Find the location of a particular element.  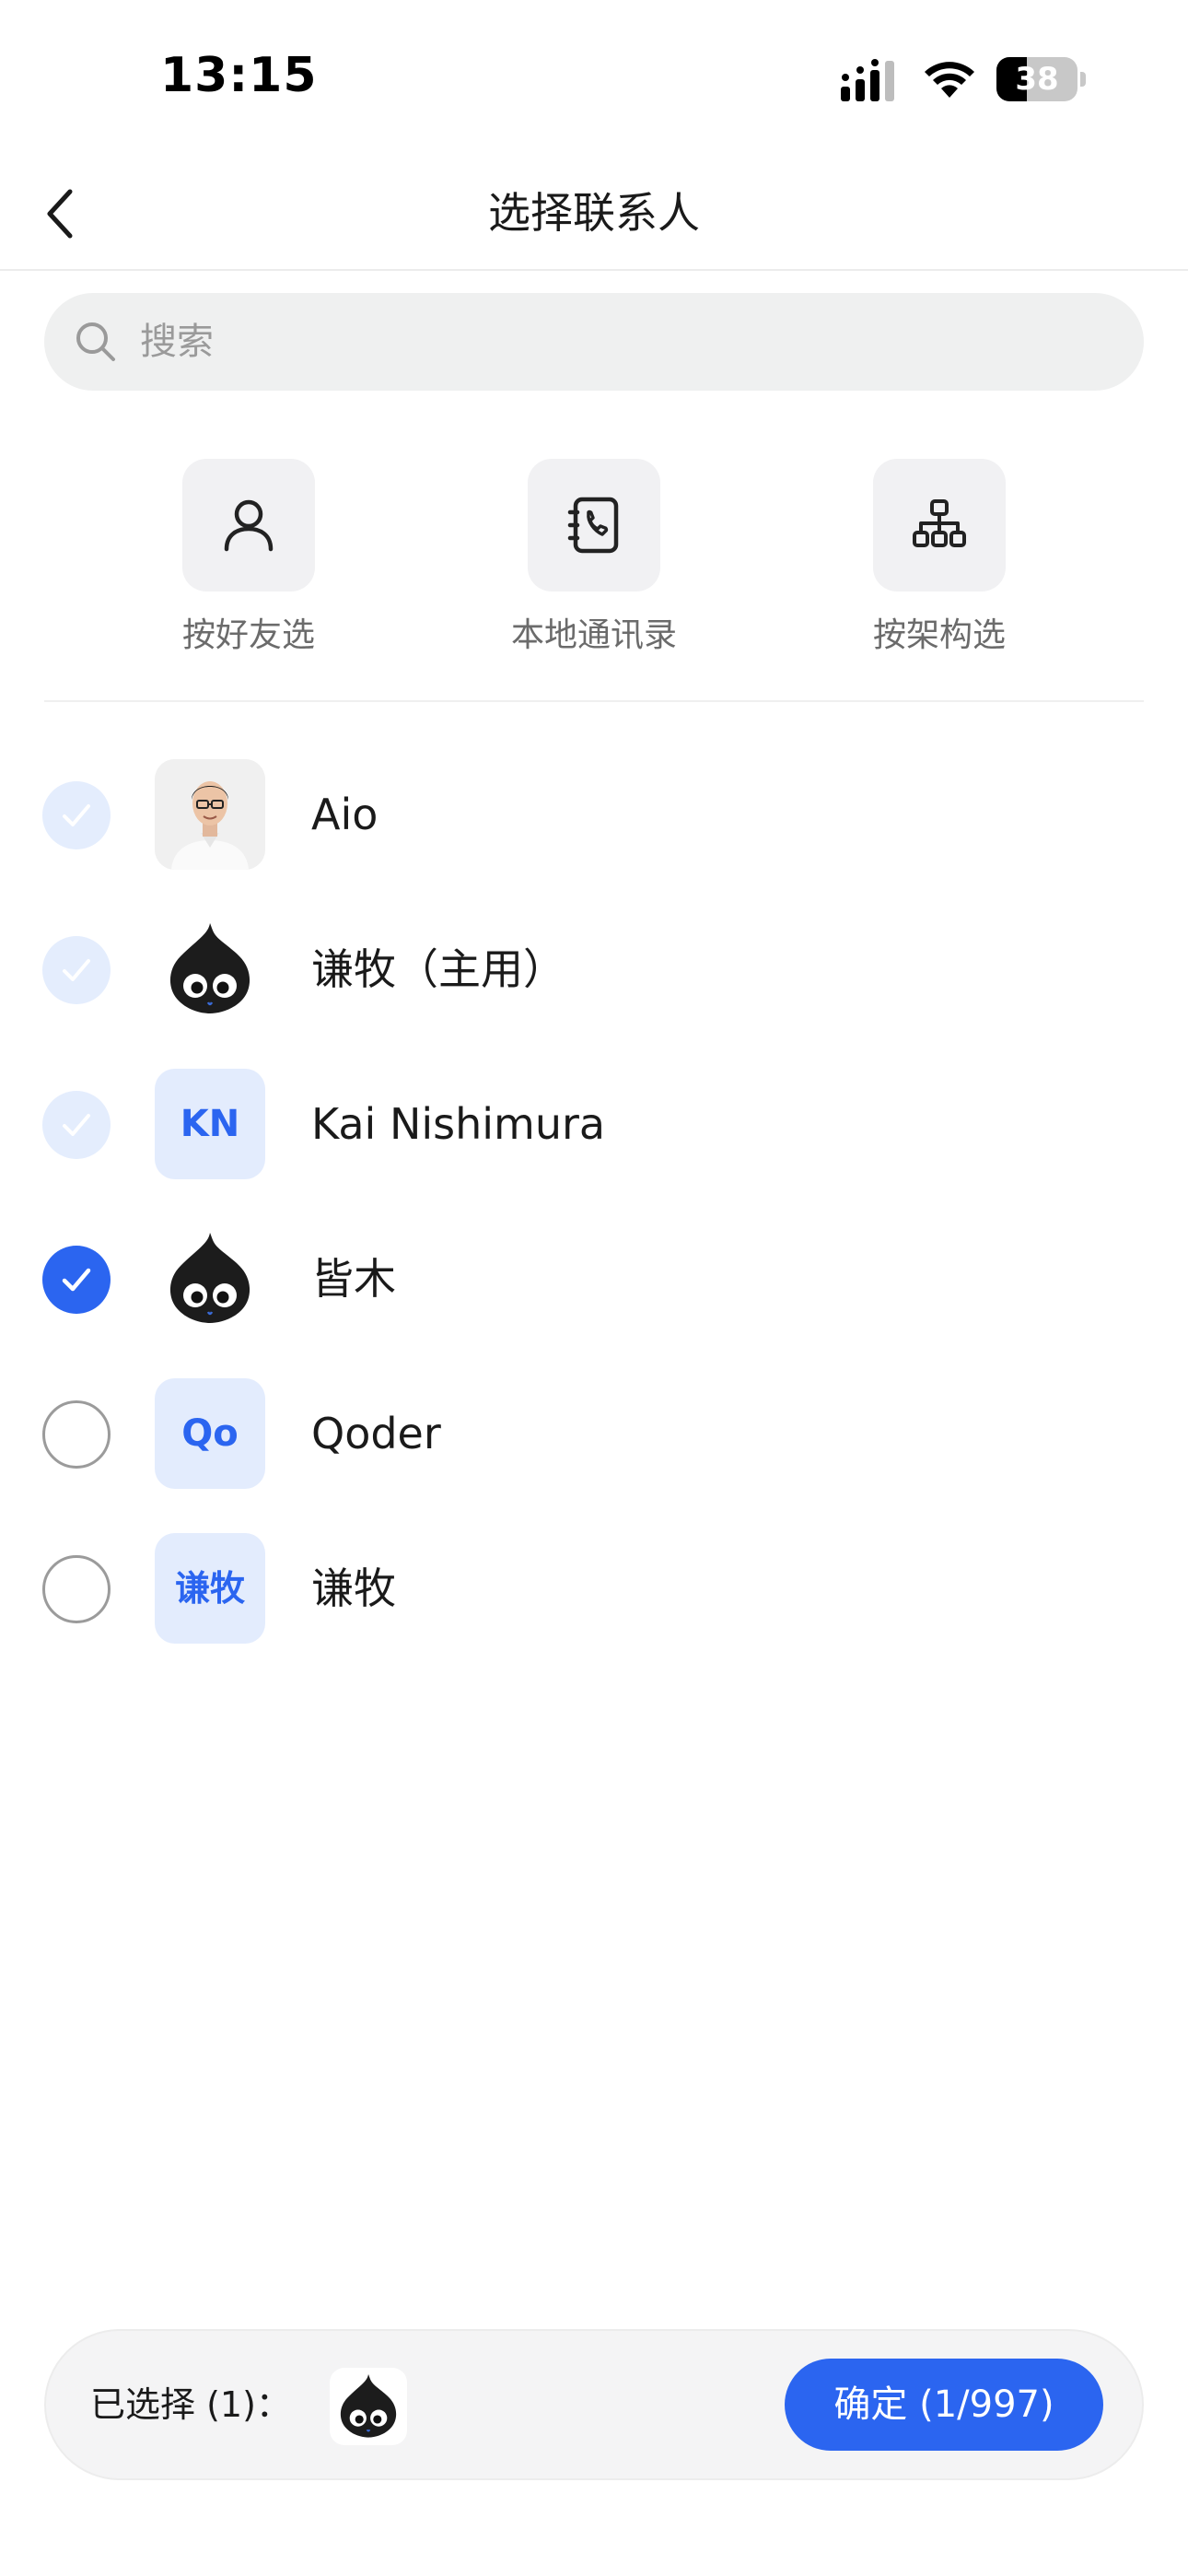

contact-name: 皆木 is located at coordinates (353, 1279).